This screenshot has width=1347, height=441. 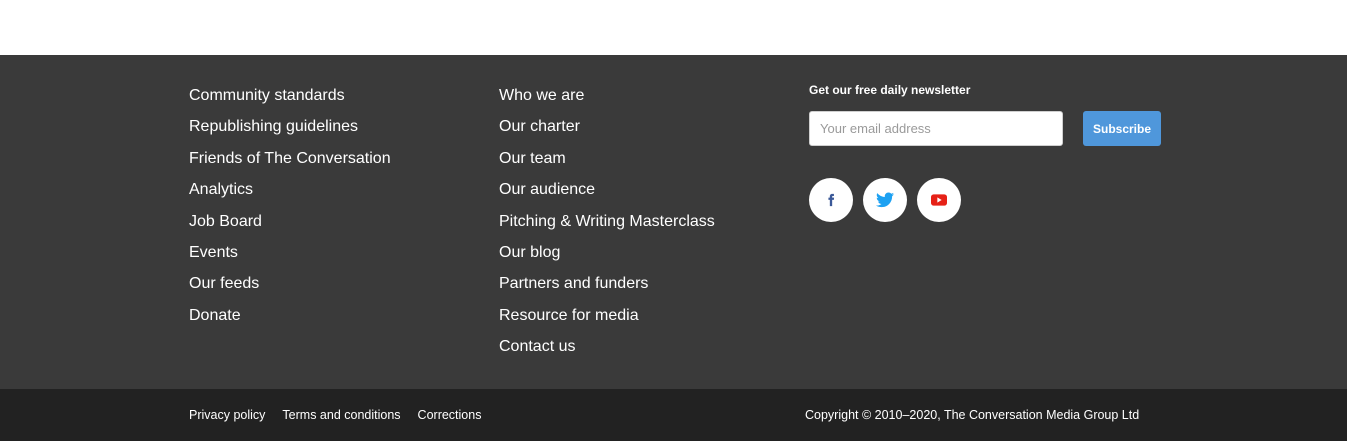 What do you see at coordinates (673, 27) in the screenshot?
I see `page-top-area` at bounding box center [673, 27].